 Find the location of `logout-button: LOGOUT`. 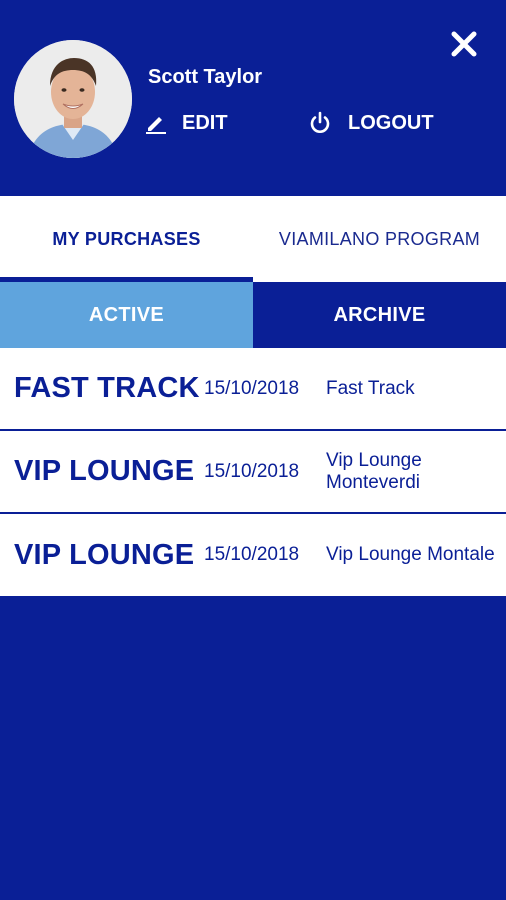

logout-button: LOGOUT is located at coordinates (371, 123).